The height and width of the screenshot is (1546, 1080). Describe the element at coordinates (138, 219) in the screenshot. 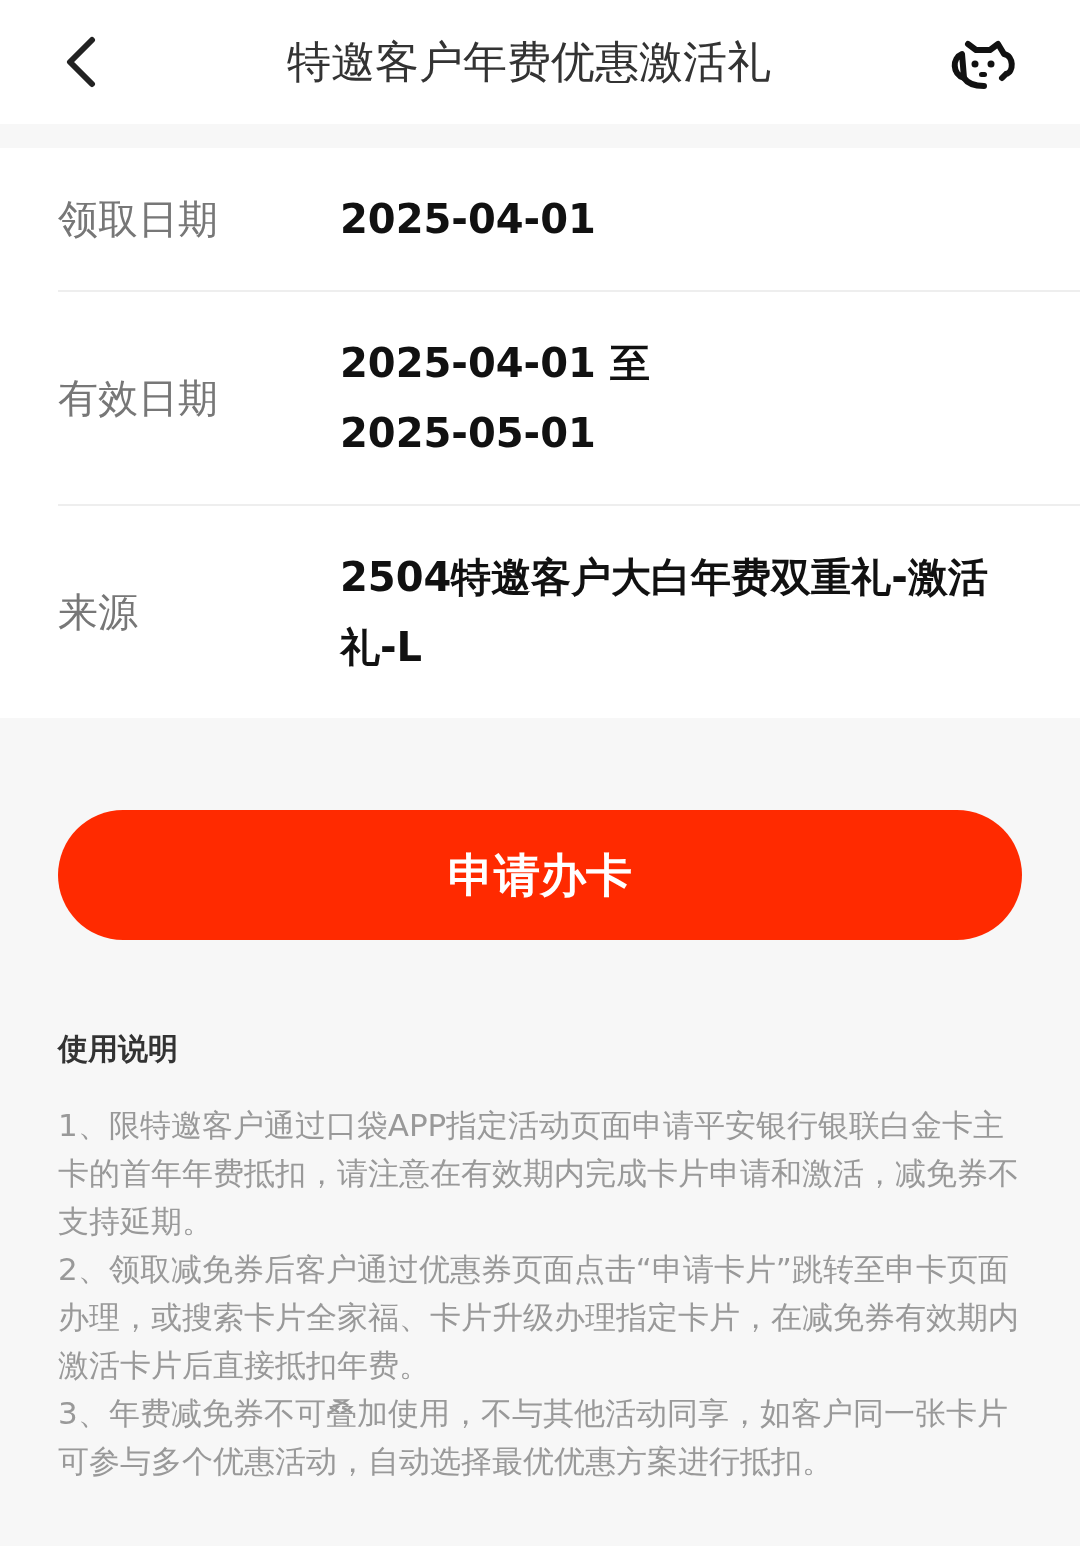

I see `detail-label: 领取日期` at that location.